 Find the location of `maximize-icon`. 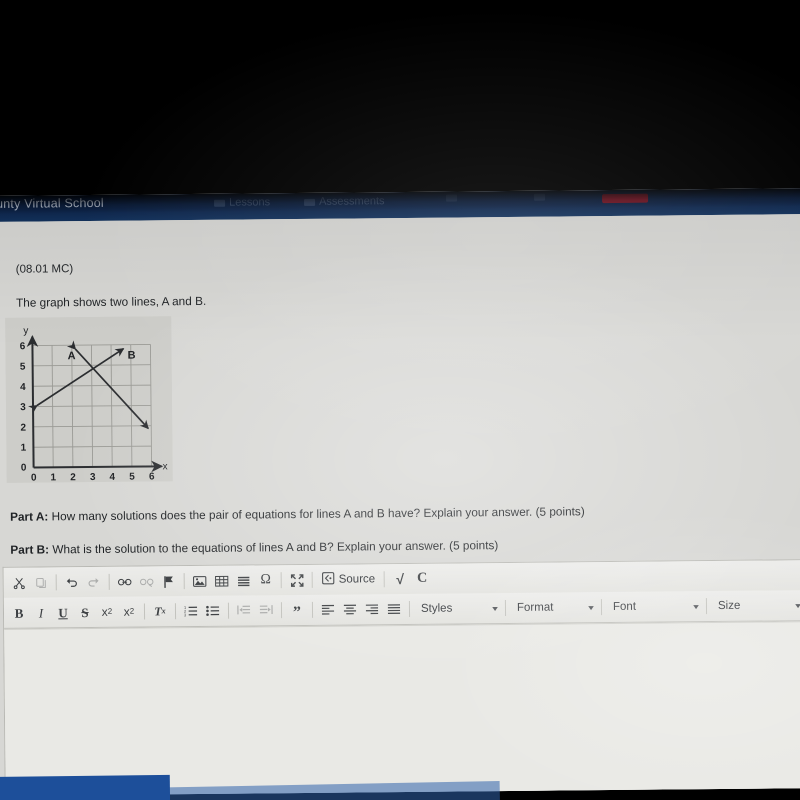

maximize-icon is located at coordinates (297, 580).